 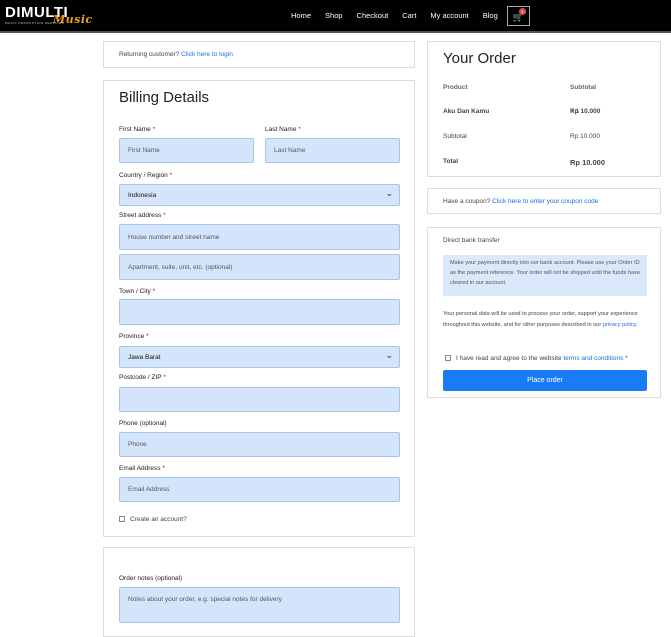 I want to click on phone-input: Phone, so click(x=259, y=444).